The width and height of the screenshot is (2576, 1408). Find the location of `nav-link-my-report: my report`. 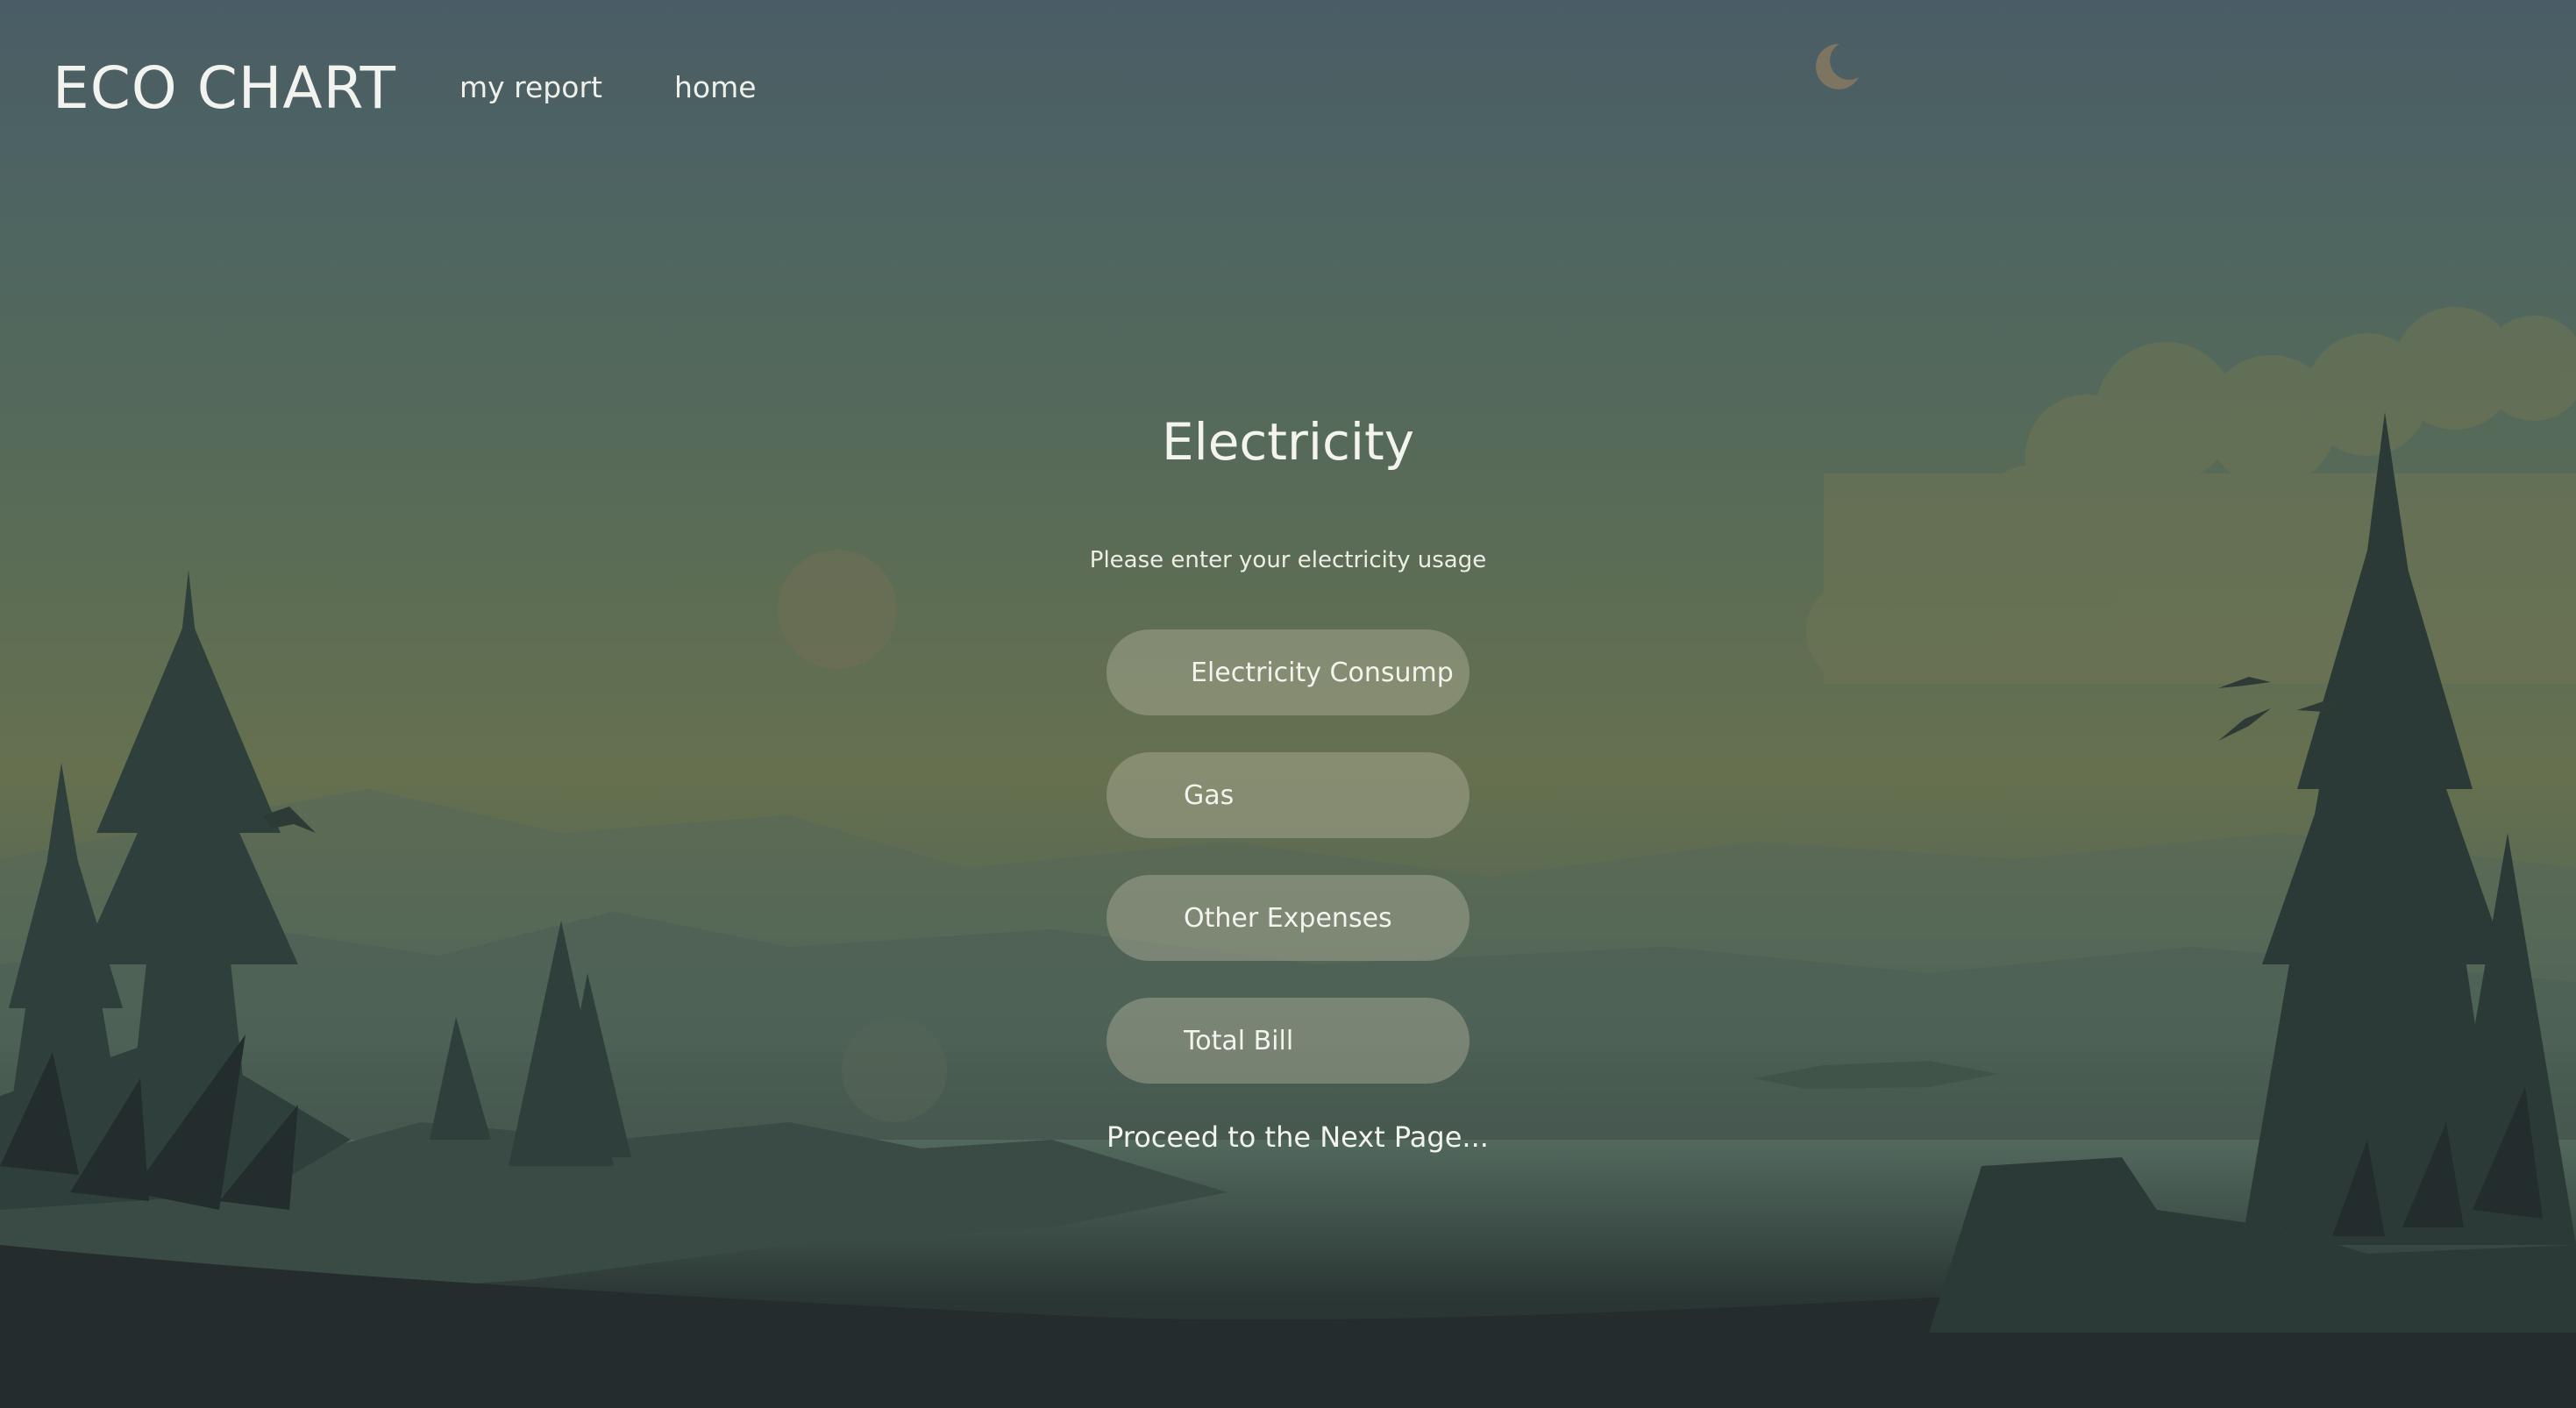

nav-link-my-report: my report is located at coordinates (530, 87).